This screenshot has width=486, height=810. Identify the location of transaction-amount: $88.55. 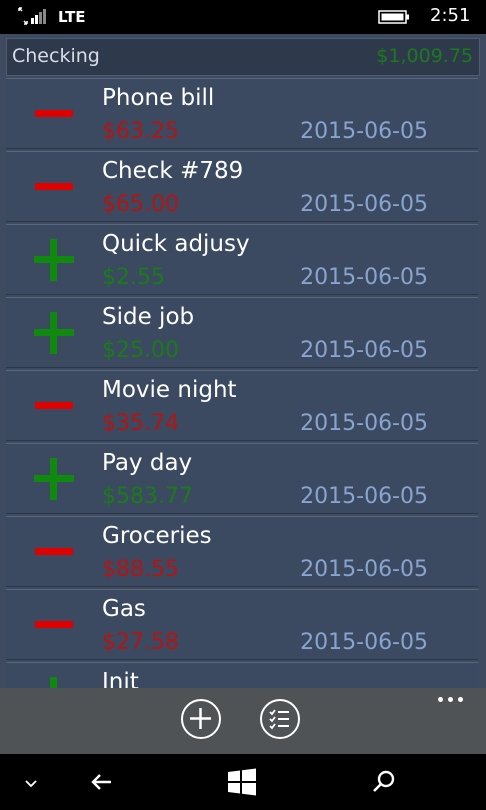
(140, 569).